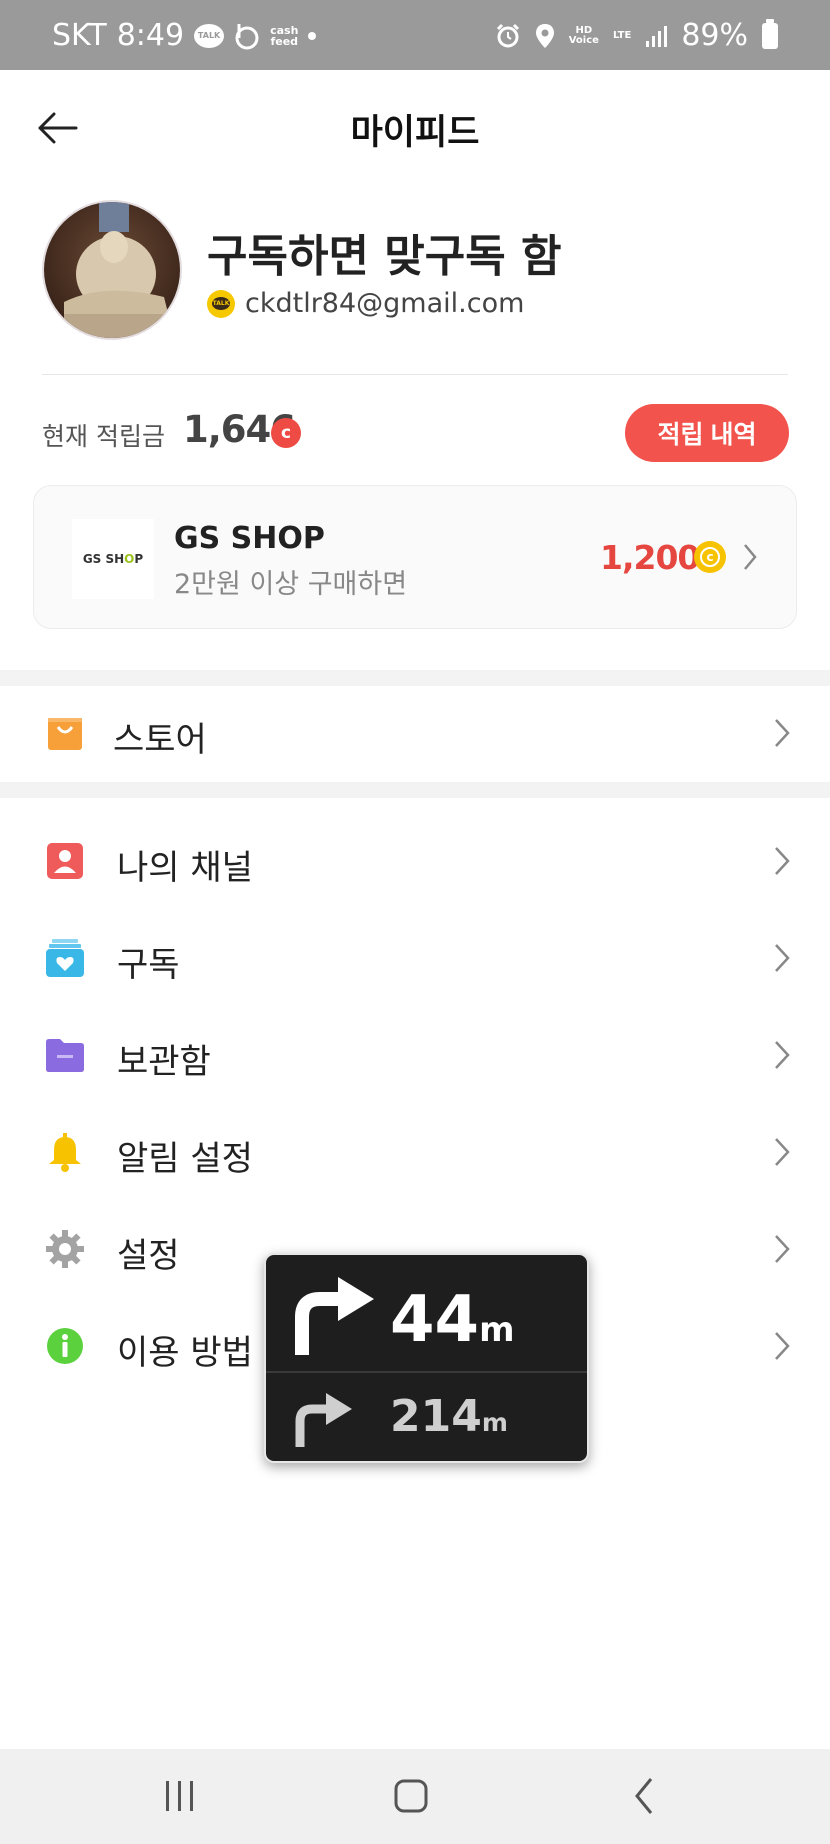 Image resolution: width=830 pixels, height=1844 pixels. I want to click on home-icon, so click(411, 1796).